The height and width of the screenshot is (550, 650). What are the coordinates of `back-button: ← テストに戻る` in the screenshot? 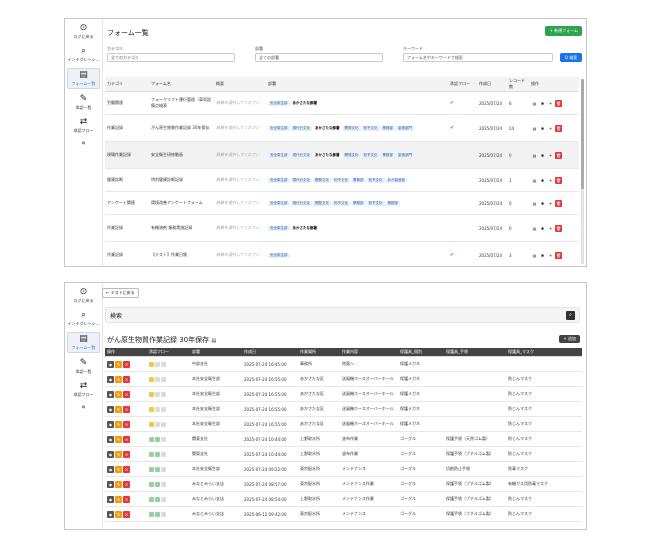 It's located at (120, 293).